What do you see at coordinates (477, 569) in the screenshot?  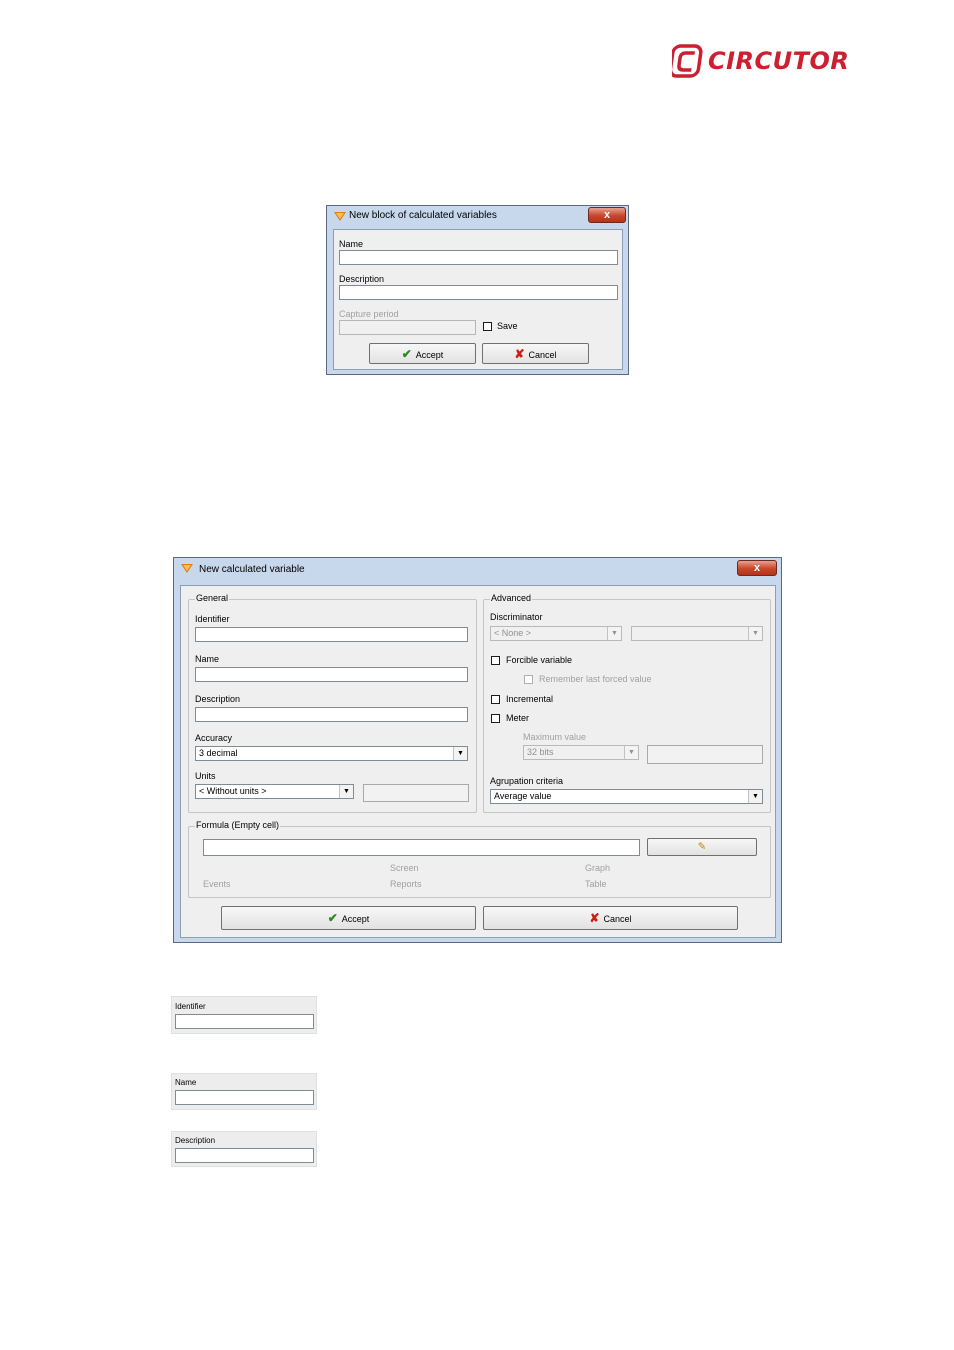 I see `dialog-titlebar: New calculated variable x` at bounding box center [477, 569].